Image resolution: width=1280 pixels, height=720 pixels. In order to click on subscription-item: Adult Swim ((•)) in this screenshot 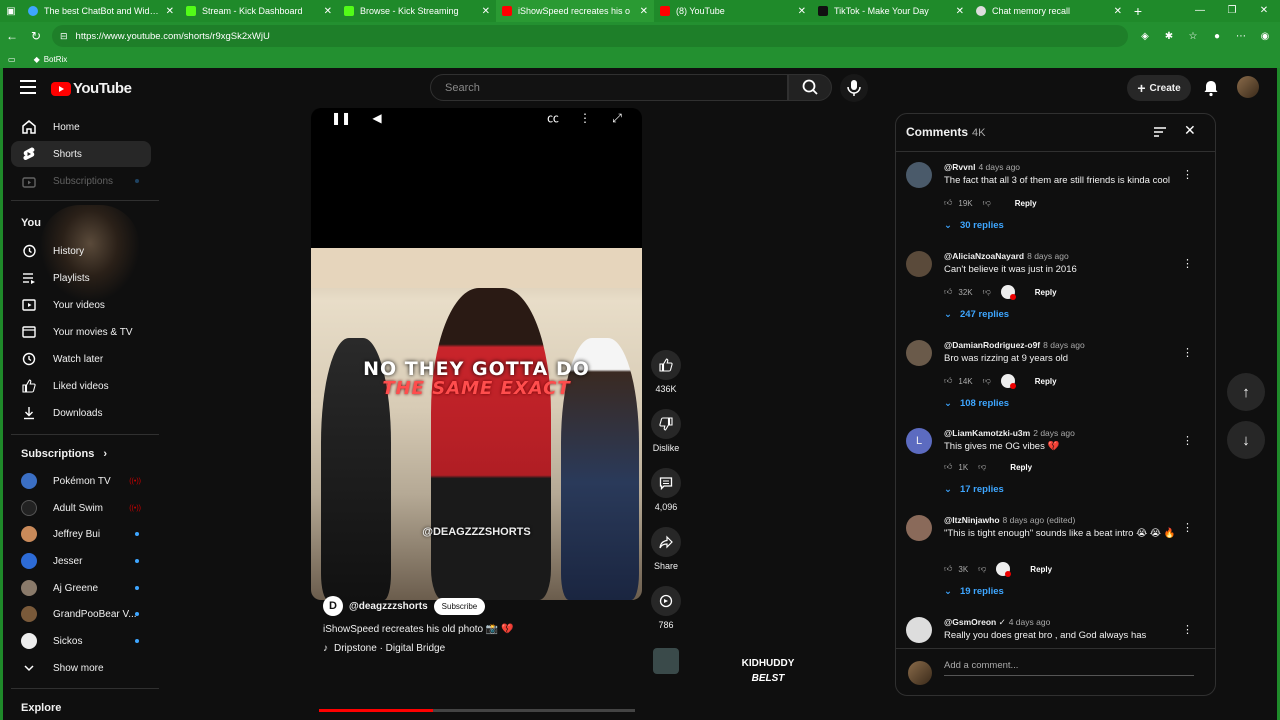, I will do `click(81, 508)`.